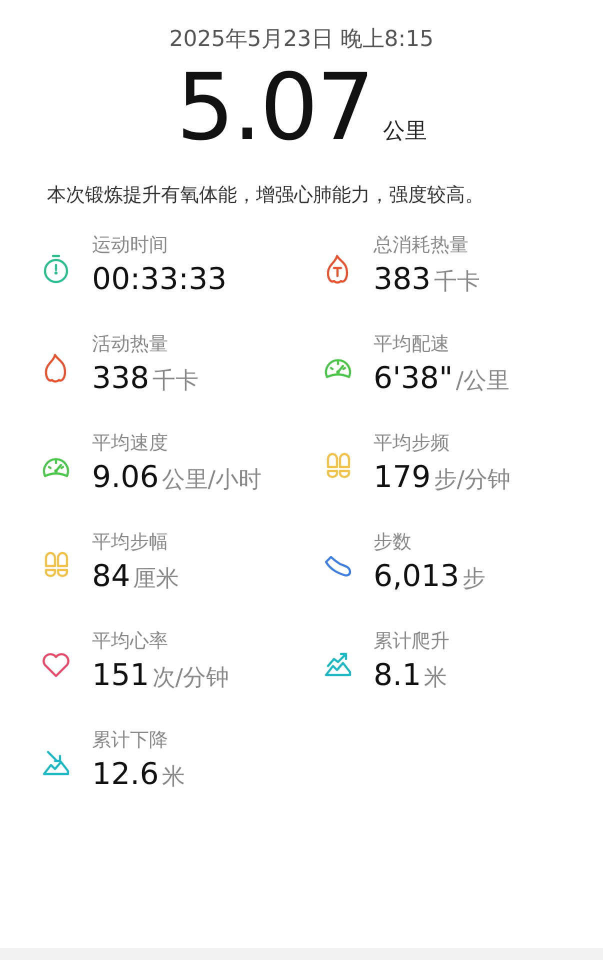 The image size is (603, 960). What do you see at coordinates (191, 678) in the screenshot?
I see `stat-unit: 次/分钟` at bounding box center [191, 678].